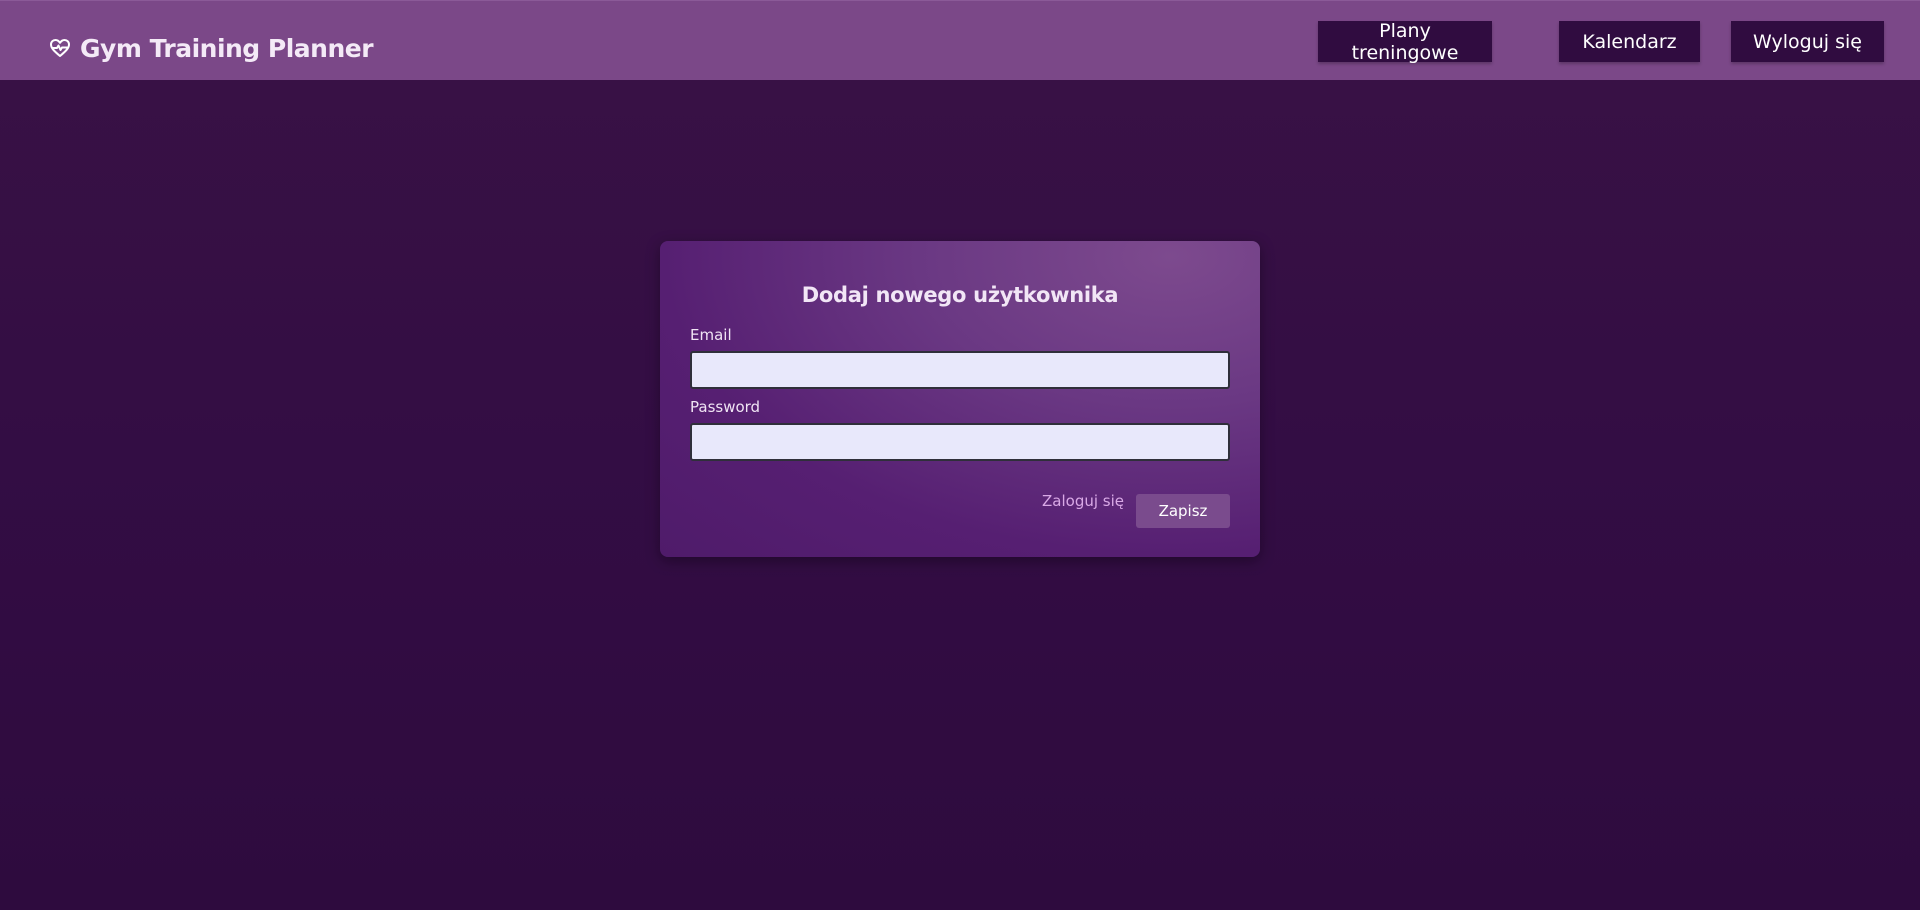 This screenshot has height=910, width=1920. What do you see at coordinates (711, 335) in the screenshot?
I see `email-label: Email` at bounding box center [711, 335].